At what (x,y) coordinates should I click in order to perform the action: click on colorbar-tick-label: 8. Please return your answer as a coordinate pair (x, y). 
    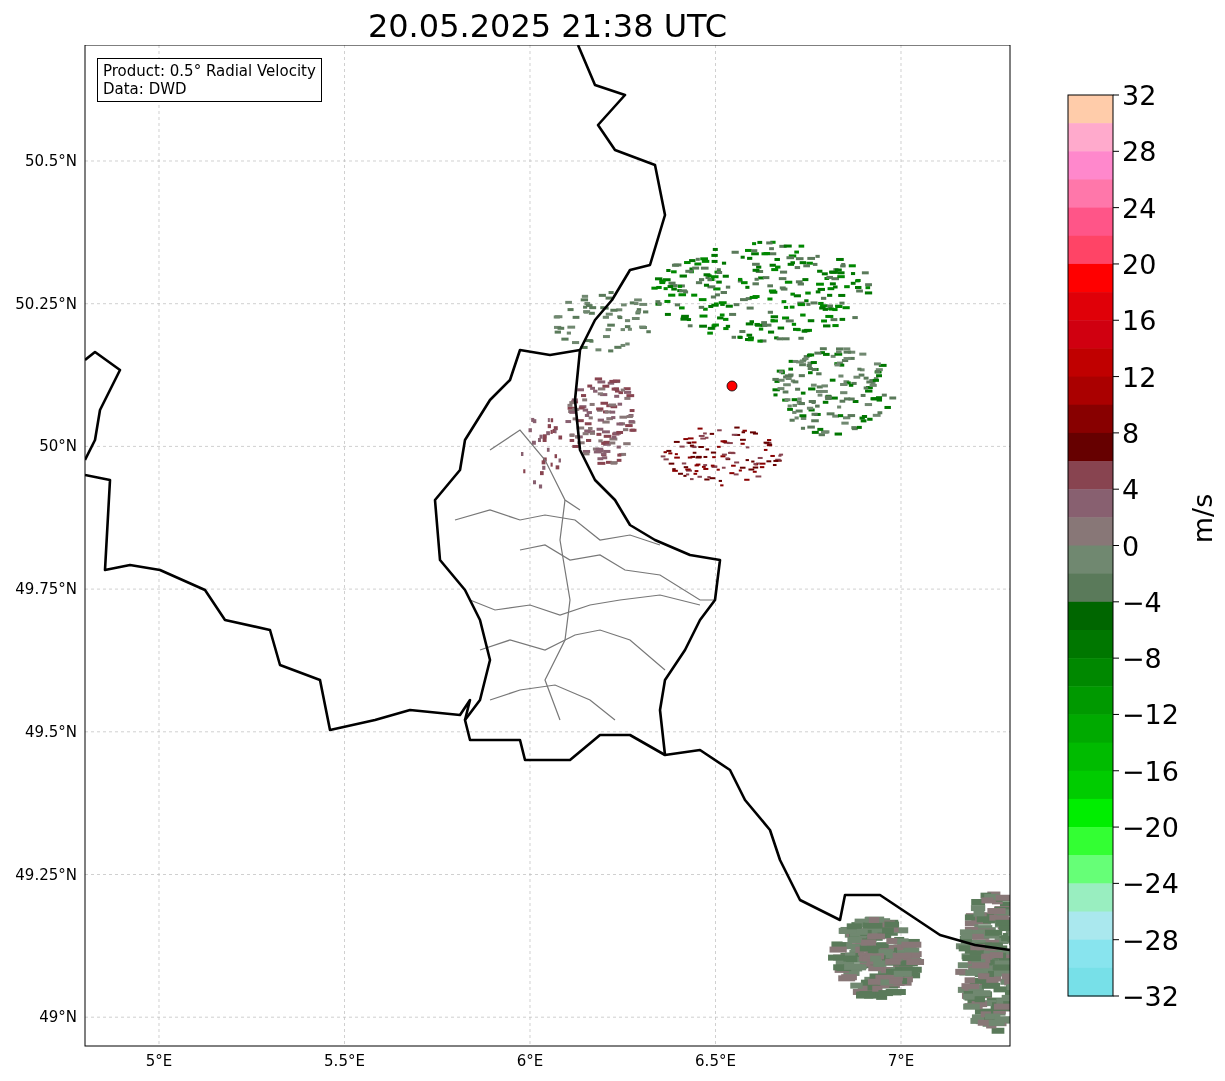
    Looking at the image, I should click on (1131, 433).